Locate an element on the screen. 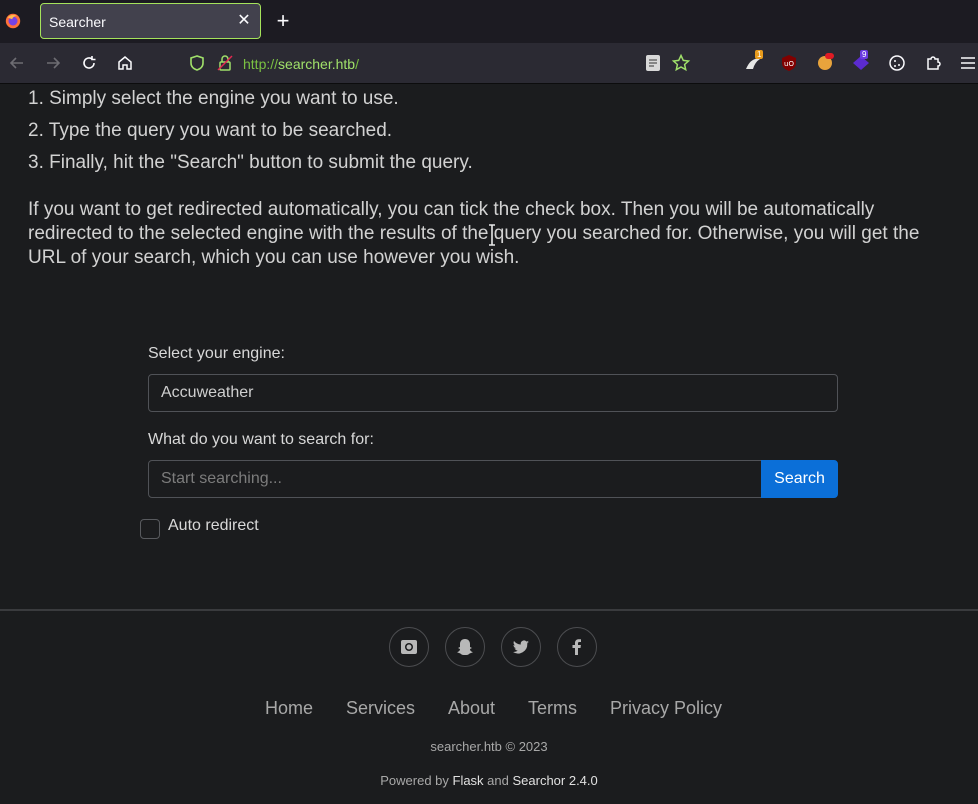  url-field: http://searcher.htb/ is located at coordinates (301, 64).